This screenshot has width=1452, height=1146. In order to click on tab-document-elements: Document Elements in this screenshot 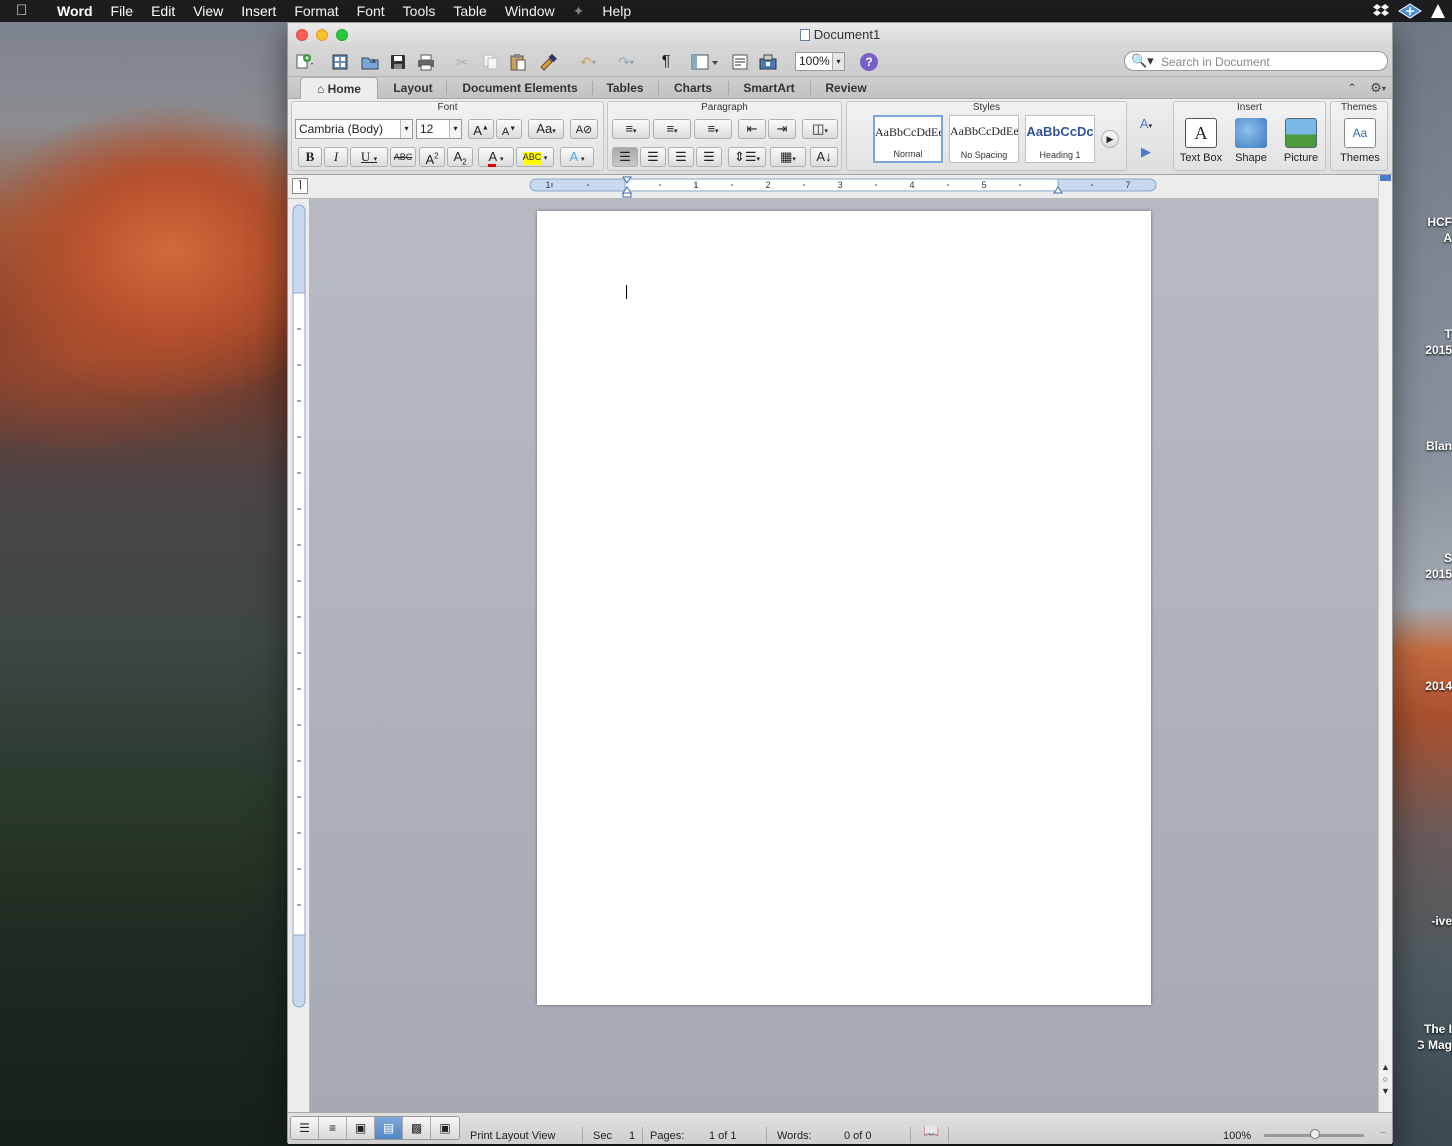, I will do `click(520, 88)`.